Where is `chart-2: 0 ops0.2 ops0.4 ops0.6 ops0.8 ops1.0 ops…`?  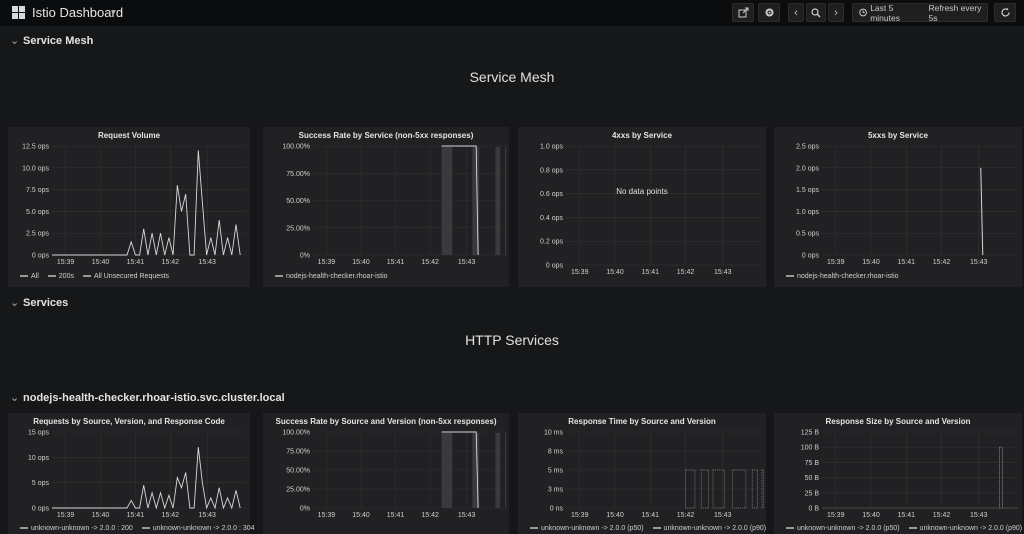
chart-2: 0 ops0.2 ops0.4 ops0.6 ops0.8 ops1.0 ops… is located at coordinates (651, 210).